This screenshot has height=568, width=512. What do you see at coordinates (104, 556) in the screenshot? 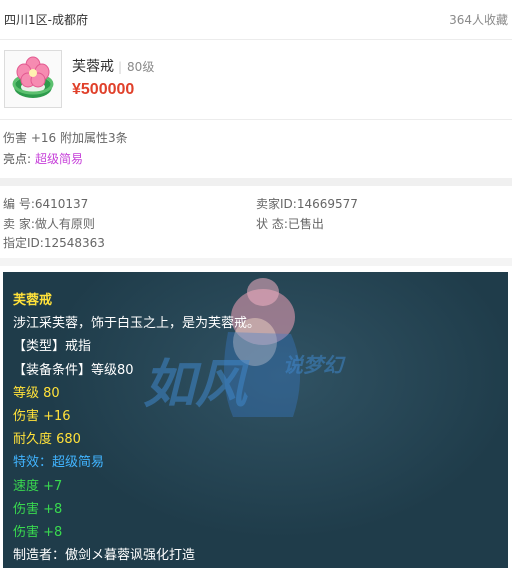
I see `tooltip-maker: 制造者：傲剑メ暮蓉讽强化打造` at bounding box center [104, 556].